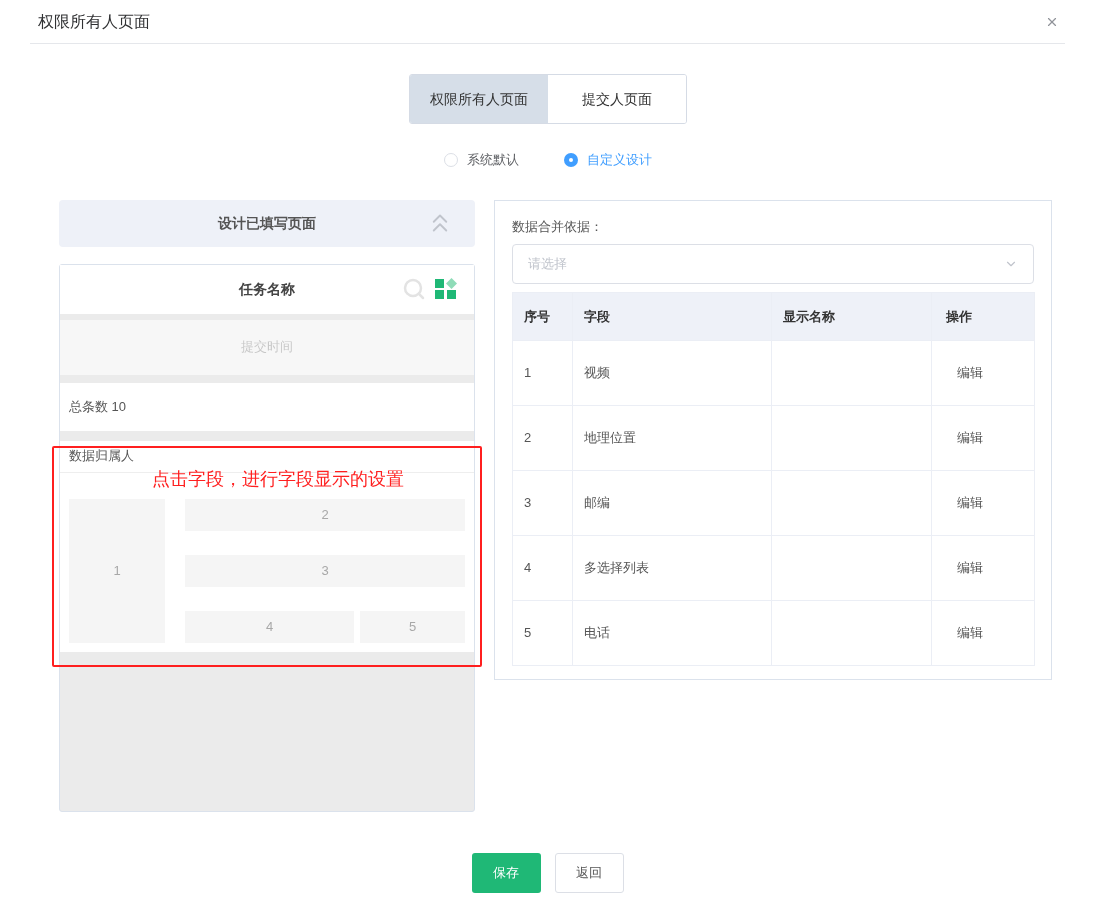  I want to click on table-cell: 1, so click(542, 373).